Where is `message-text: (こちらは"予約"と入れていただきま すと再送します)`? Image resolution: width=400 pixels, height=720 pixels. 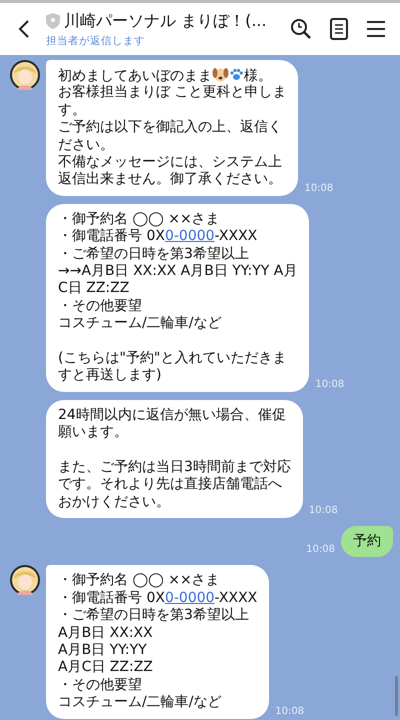
message-text: (こちらは"予約"と入れていただきま すと再送します) is located at coordinates (173, 367).